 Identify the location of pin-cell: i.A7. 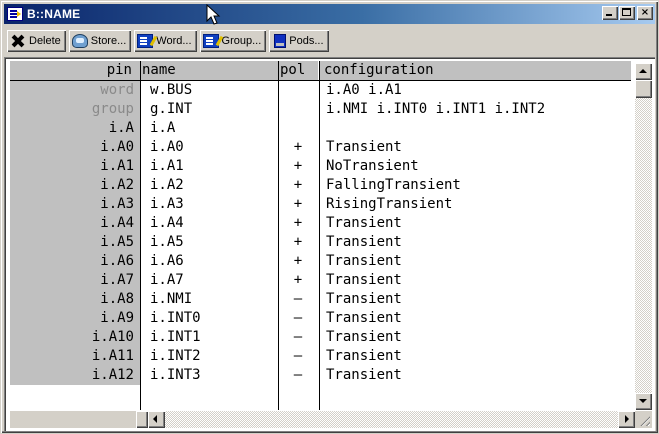
(75, 280).